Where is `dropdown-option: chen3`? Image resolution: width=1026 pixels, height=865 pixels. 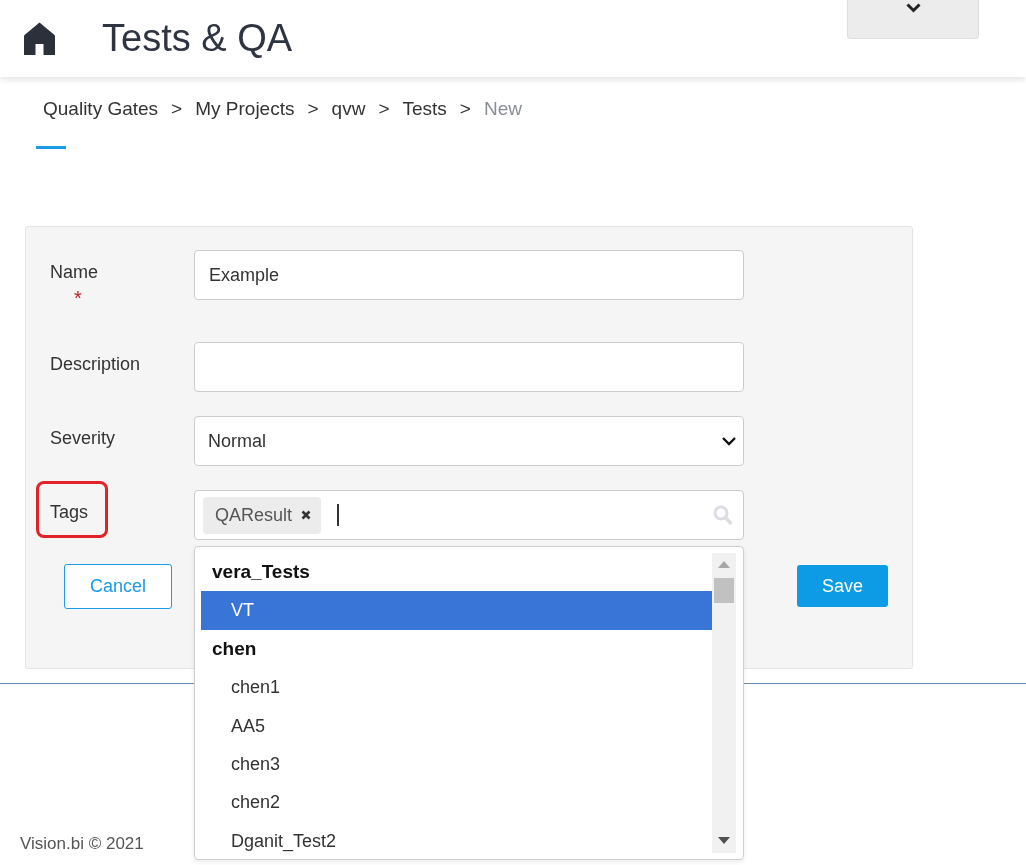
dropdown-option: chen3 is located at coordinates (456, 764).